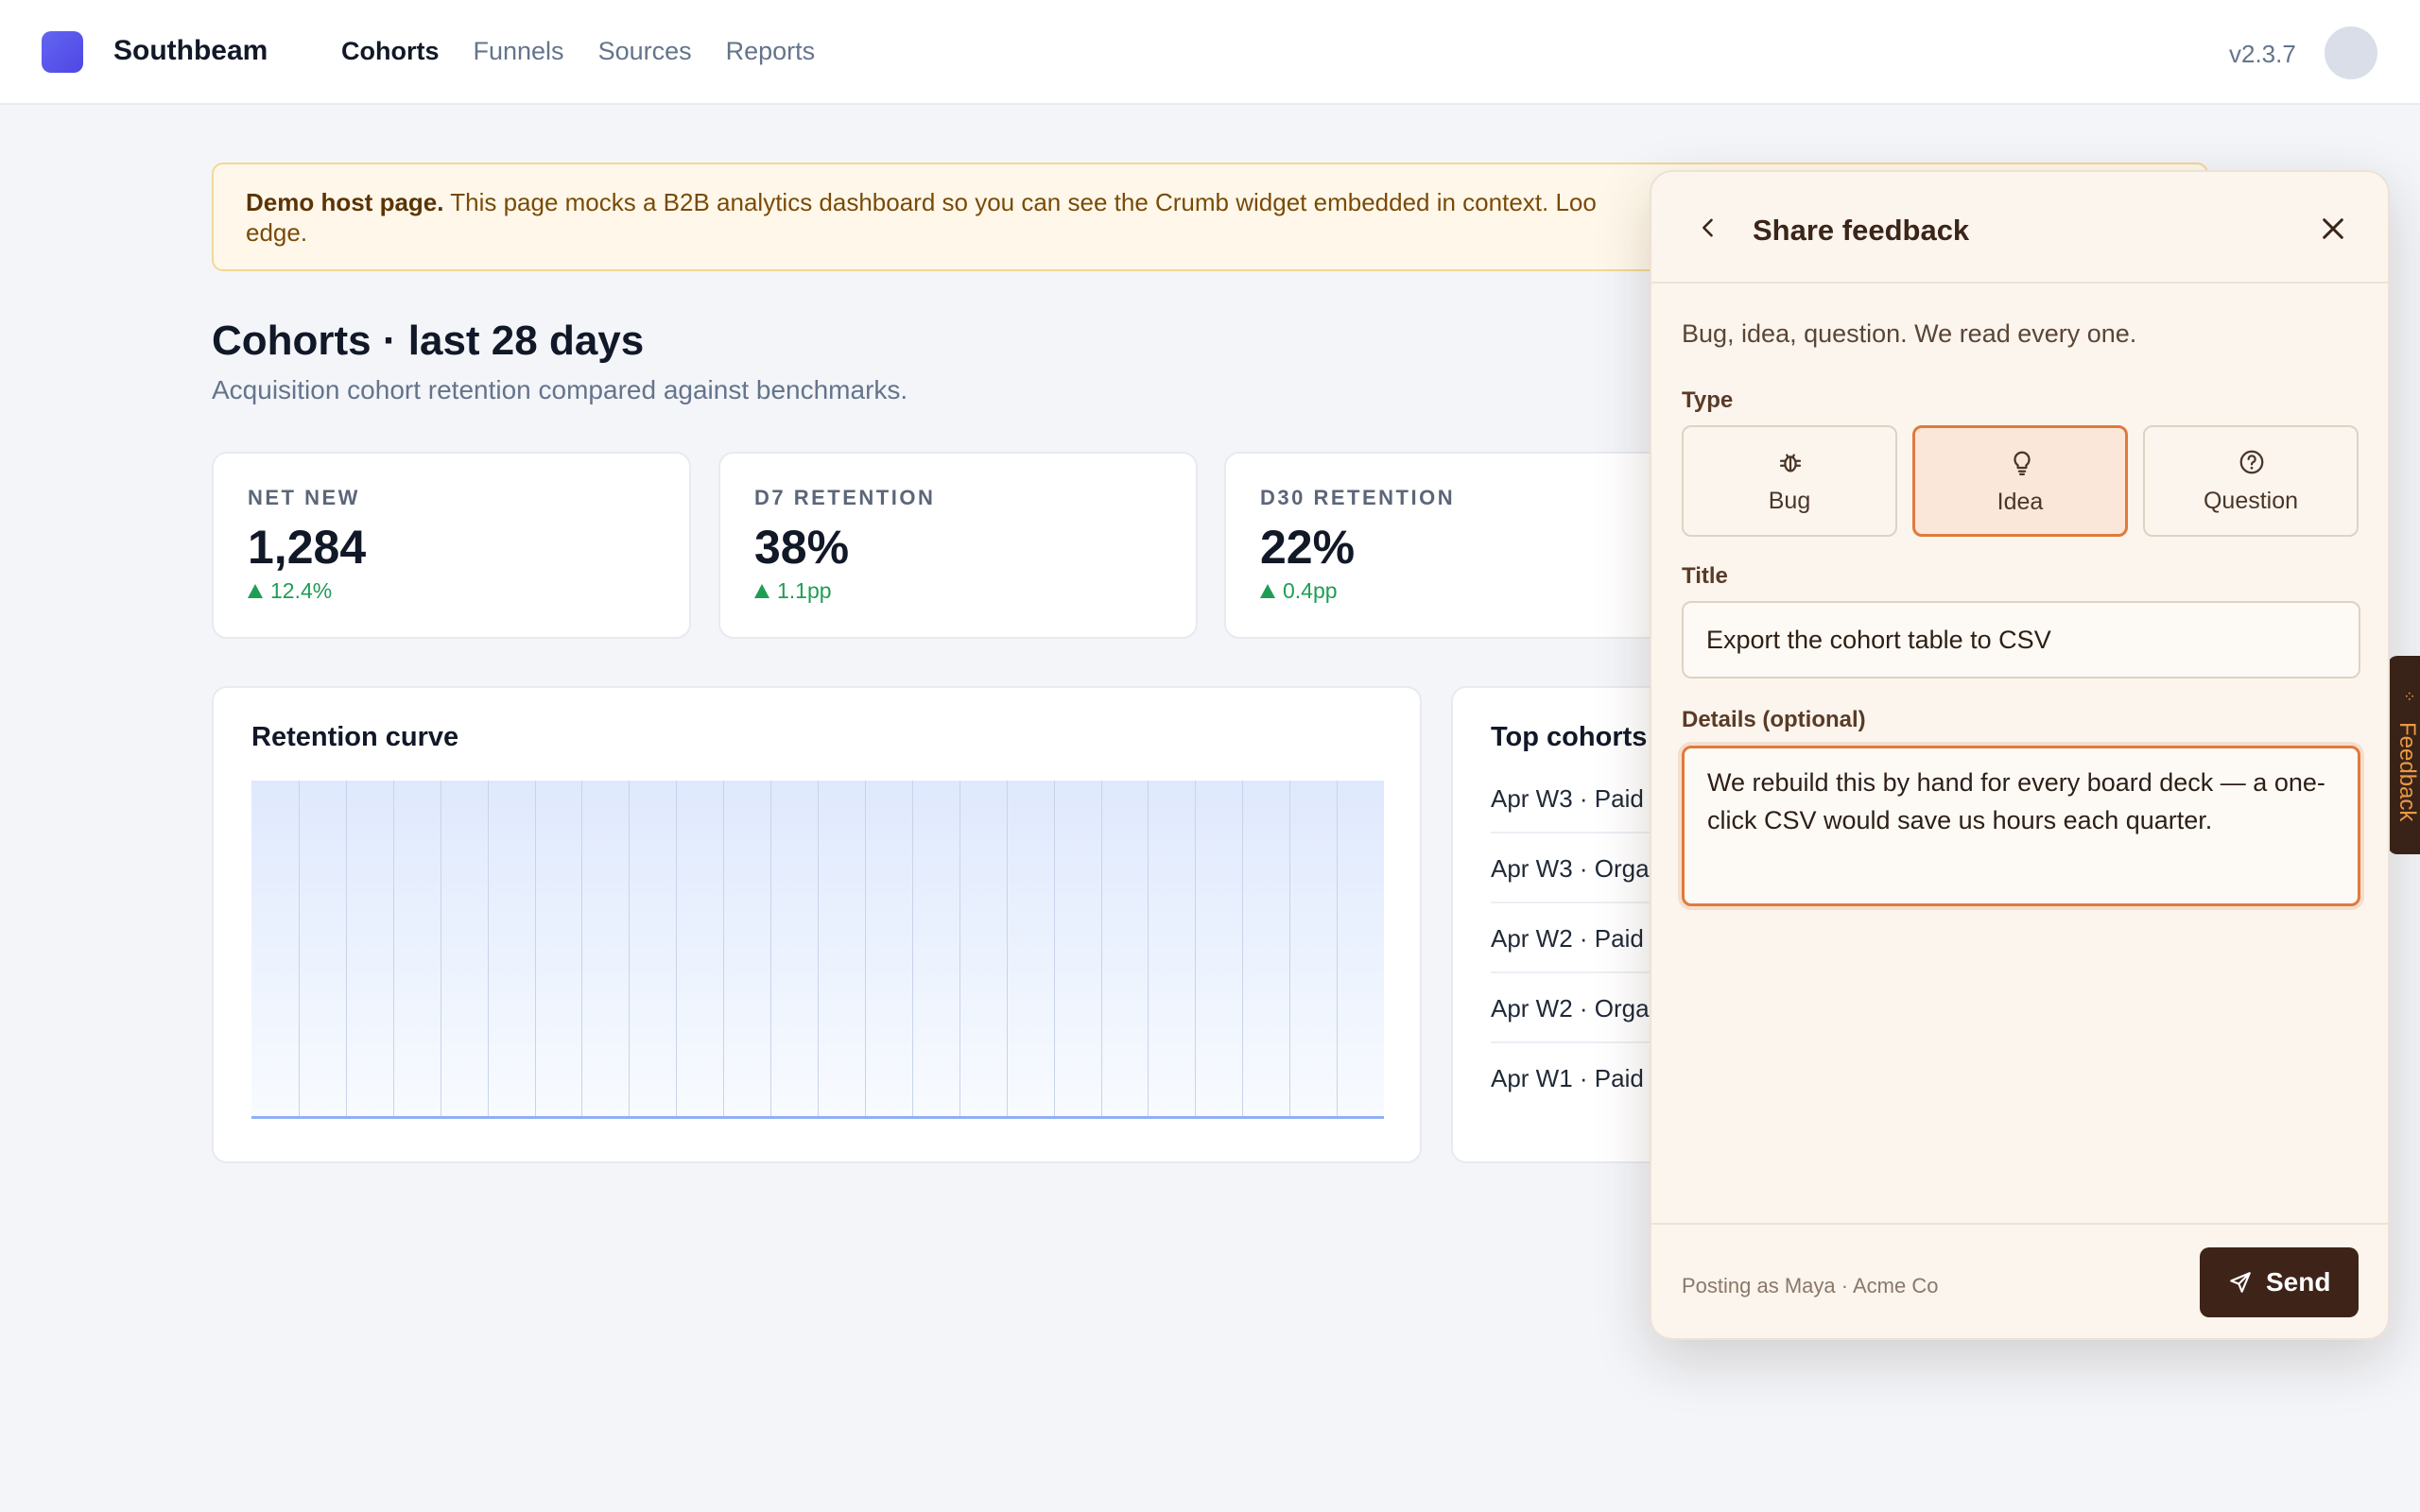  I want to click on main-nav: Cohorts Funnels Sources Reports, so click(578, 51).